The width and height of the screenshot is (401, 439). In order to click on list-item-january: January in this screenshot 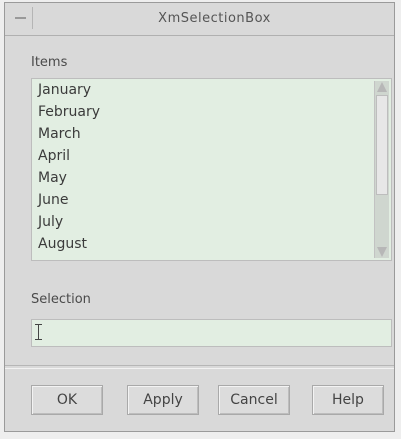, I will do `click(211, 90)`.